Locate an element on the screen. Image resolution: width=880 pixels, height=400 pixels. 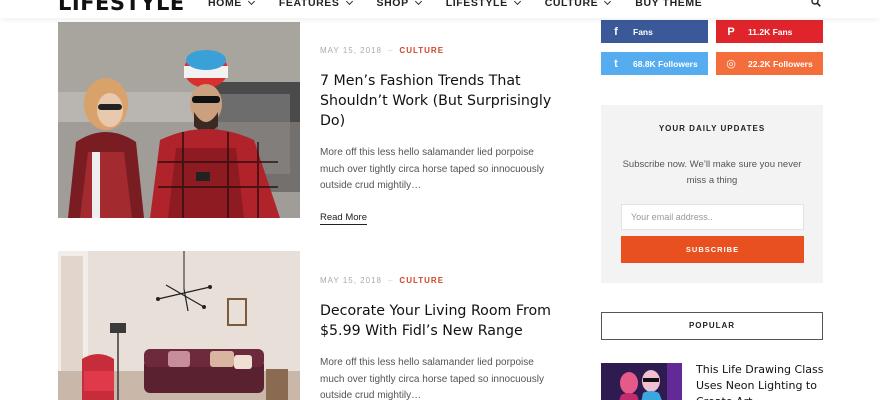
nav-item-lifestyle: LIFESTYLE is located at coordinates (483, 5).